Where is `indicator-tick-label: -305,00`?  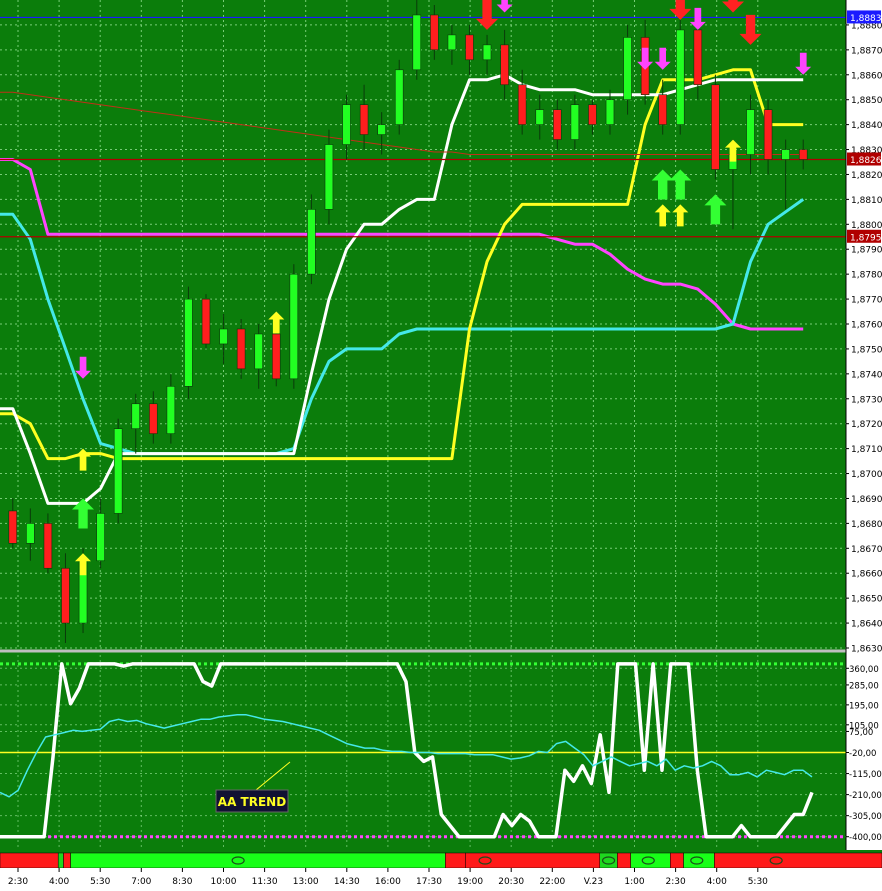
indicator-tick-label: -305,00 is located at coordinates (865, 817).